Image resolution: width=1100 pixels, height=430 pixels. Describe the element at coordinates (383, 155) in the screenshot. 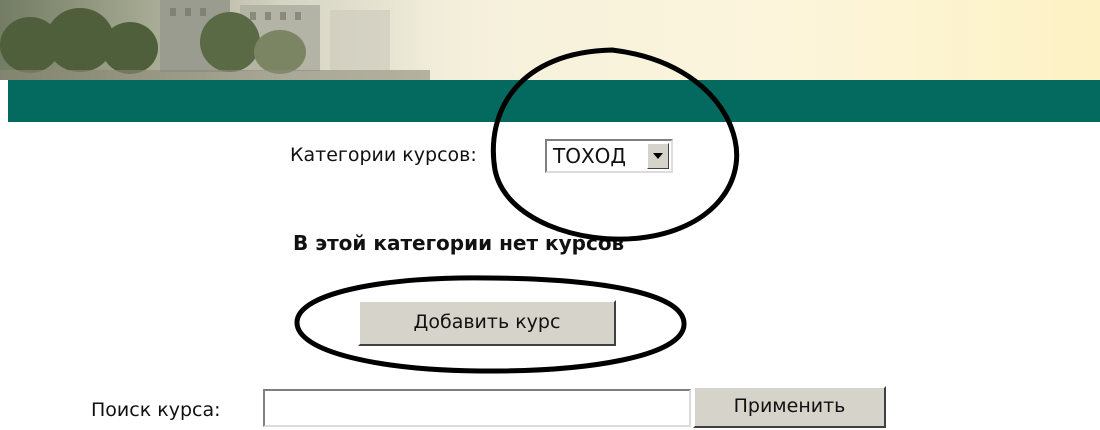

I see `category-label: Категории курсов:` at that location.